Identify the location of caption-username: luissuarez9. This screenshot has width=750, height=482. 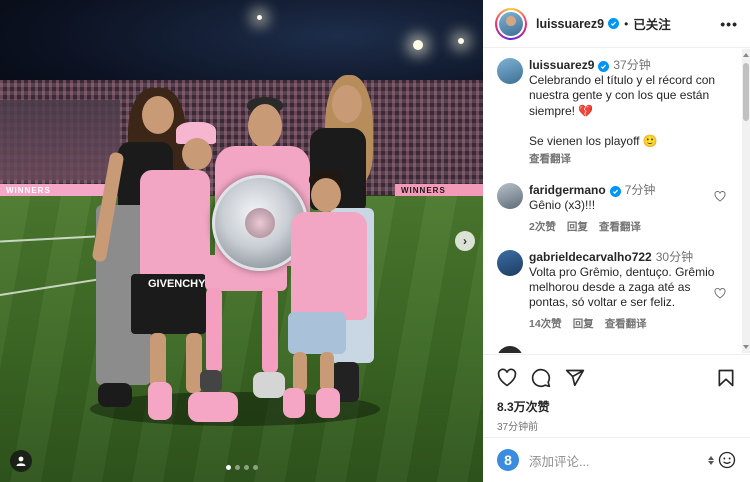
(561, 65).